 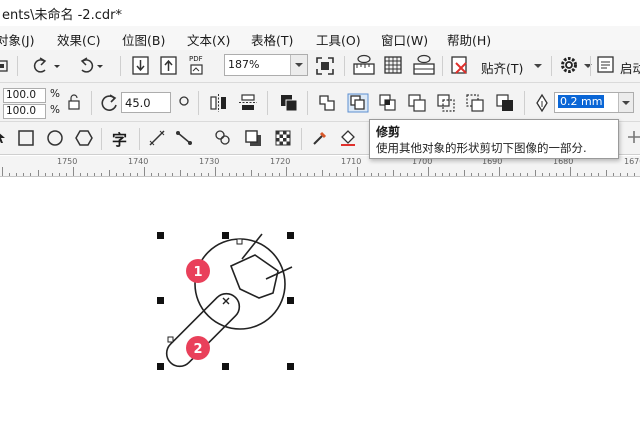 What do you see at coordinates (26, 138) in the screenshot?
I see `rectangle-tool-icon` at bounding box center [26, 138].